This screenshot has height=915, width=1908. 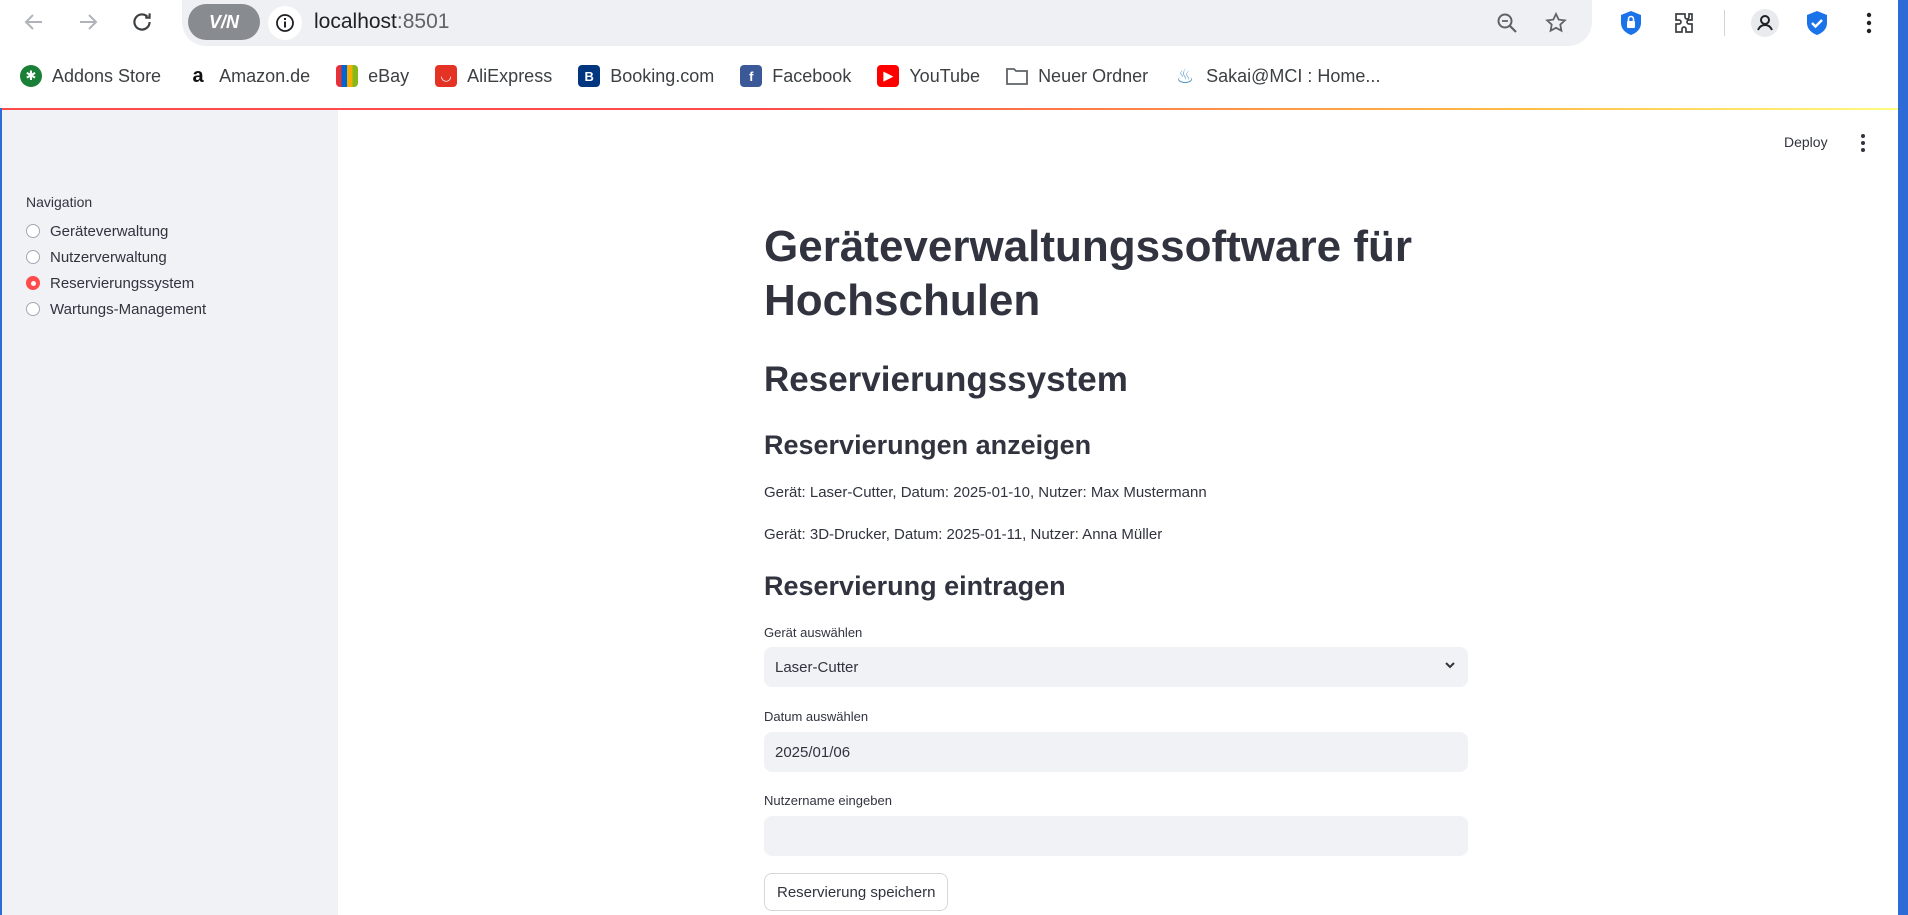 I want to click on sidebar-radio-label: Reservierungssystem, so click(x=122, y=283).